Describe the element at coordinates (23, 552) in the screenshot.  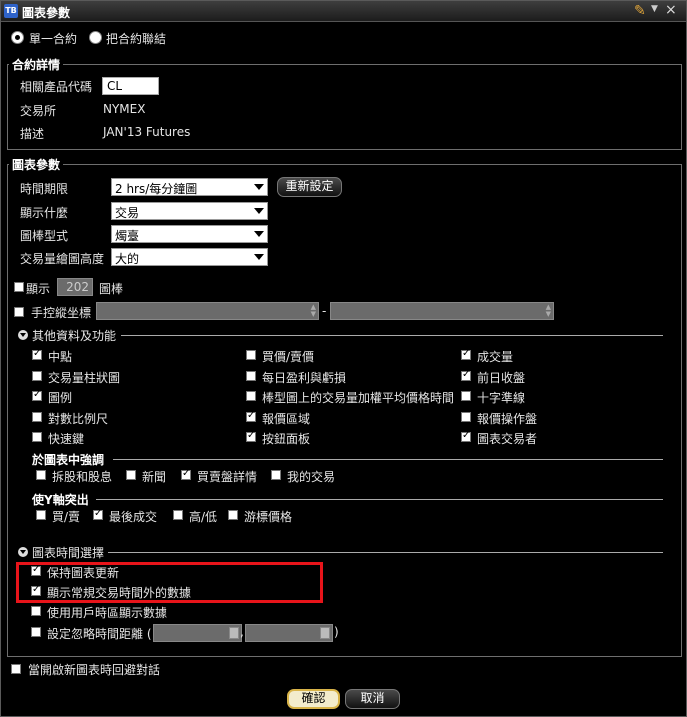
I see `collapse-timesel-icon` at that location.